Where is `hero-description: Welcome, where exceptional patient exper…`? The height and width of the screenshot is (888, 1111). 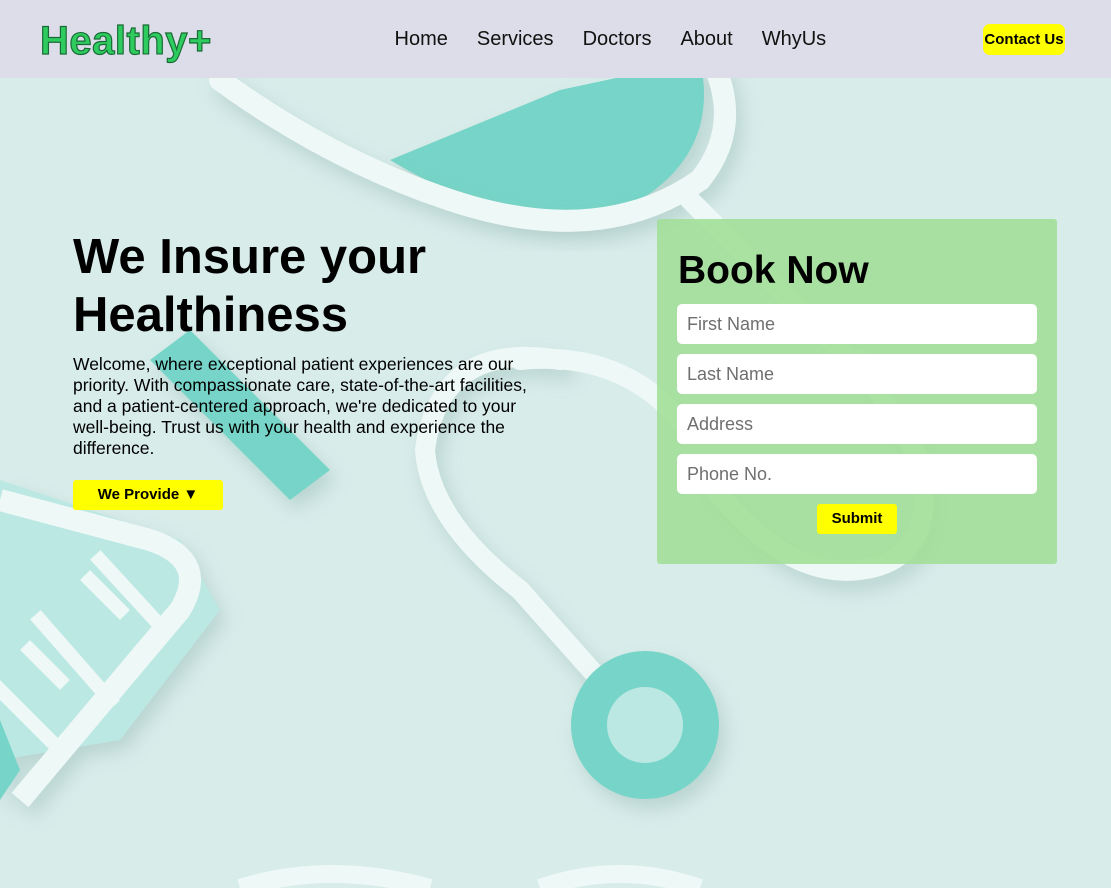 hero-description: Welcome, where exceptional patient exper… is located at coordinates (300, 406).